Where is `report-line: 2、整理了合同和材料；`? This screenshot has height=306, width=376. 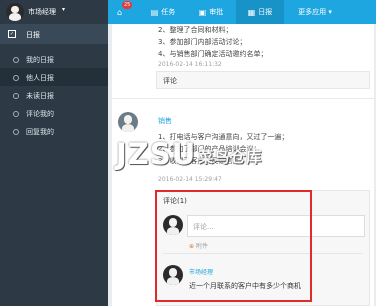
report-line: 2、整理了合同和材料； is located at coordinates (195, 30).